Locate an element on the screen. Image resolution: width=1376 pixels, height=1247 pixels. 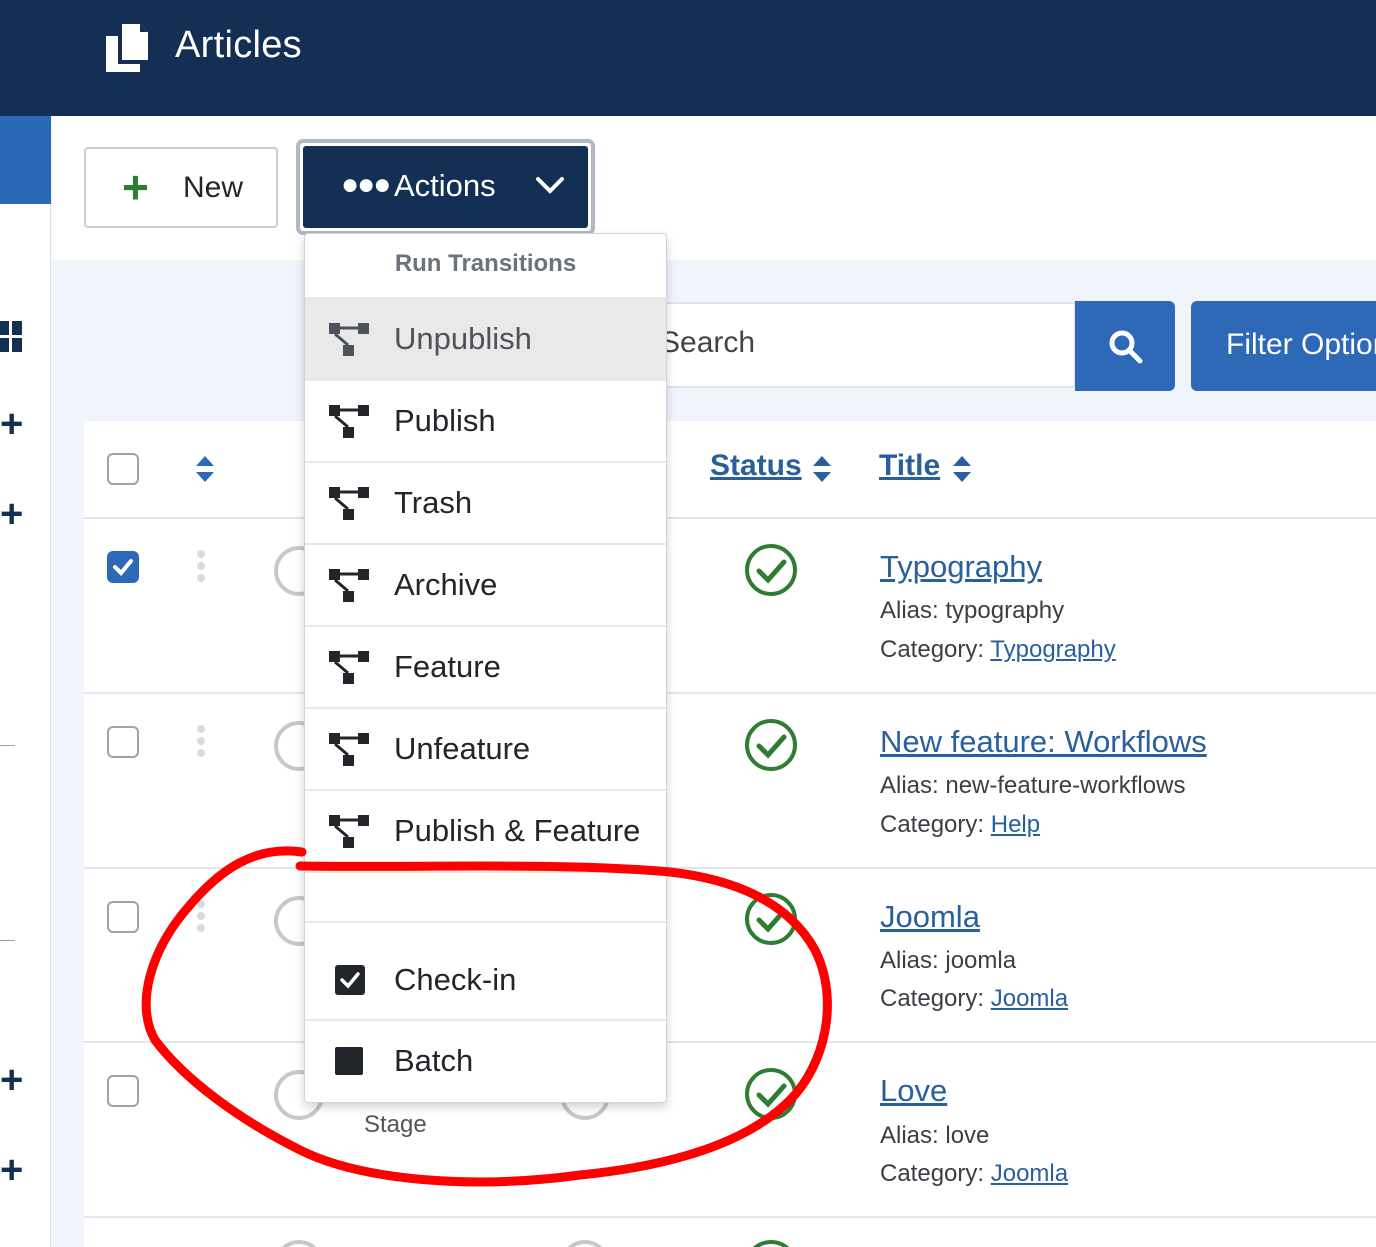
dropdown-header: Run Transitions is located at coordinates (485, 263).